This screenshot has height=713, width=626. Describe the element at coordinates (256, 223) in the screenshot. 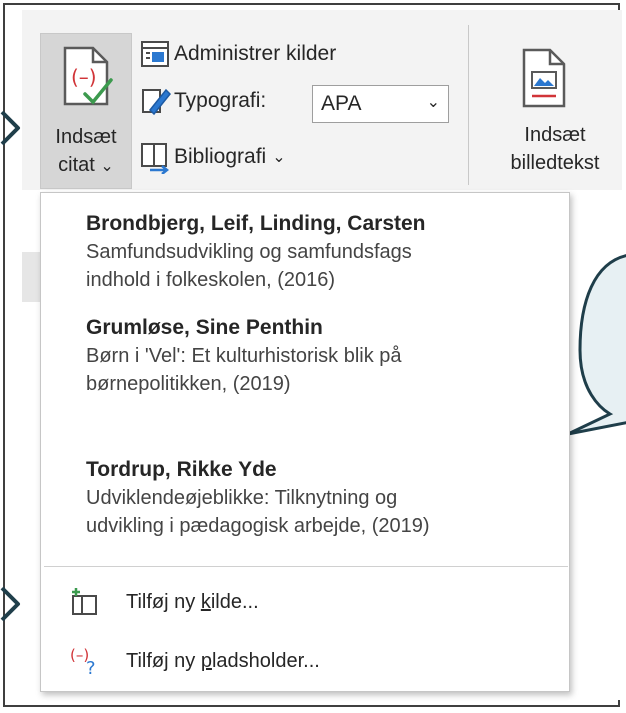

I see `source-author: Brondbjerg, Leif, Linding, Carsten` at that location.